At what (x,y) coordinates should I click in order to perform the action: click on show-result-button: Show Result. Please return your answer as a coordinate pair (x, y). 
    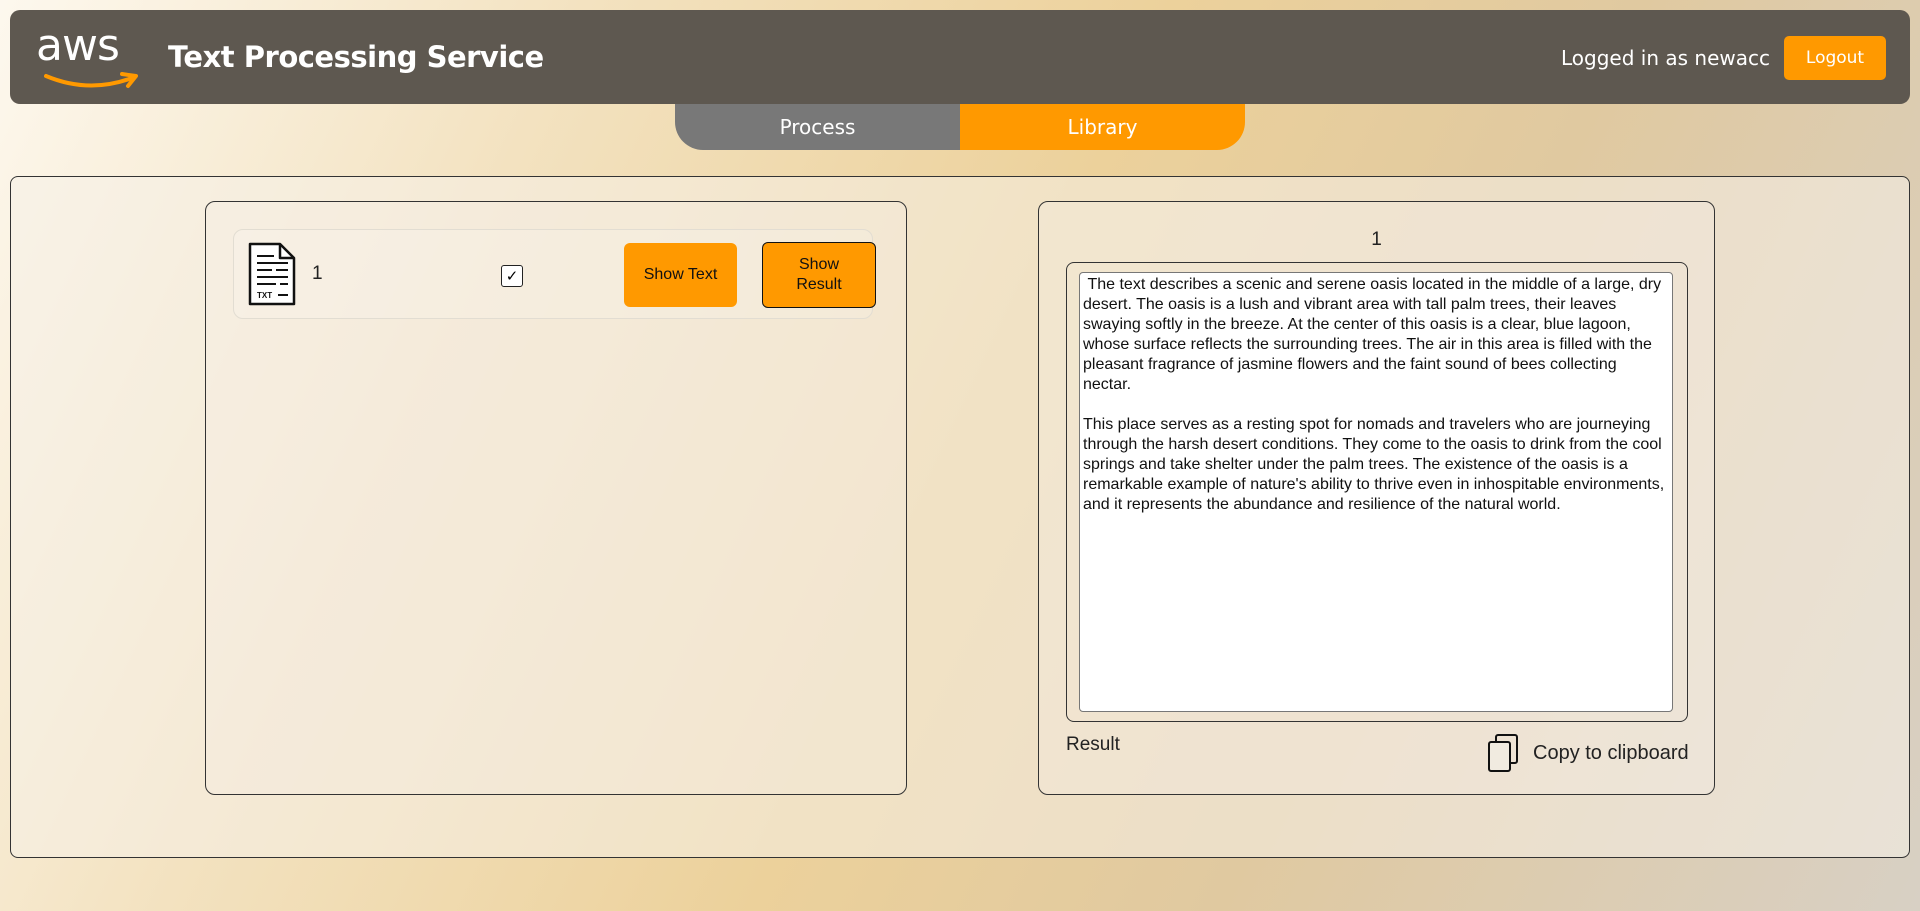
    Looking at the image, I should click on (819, 275).